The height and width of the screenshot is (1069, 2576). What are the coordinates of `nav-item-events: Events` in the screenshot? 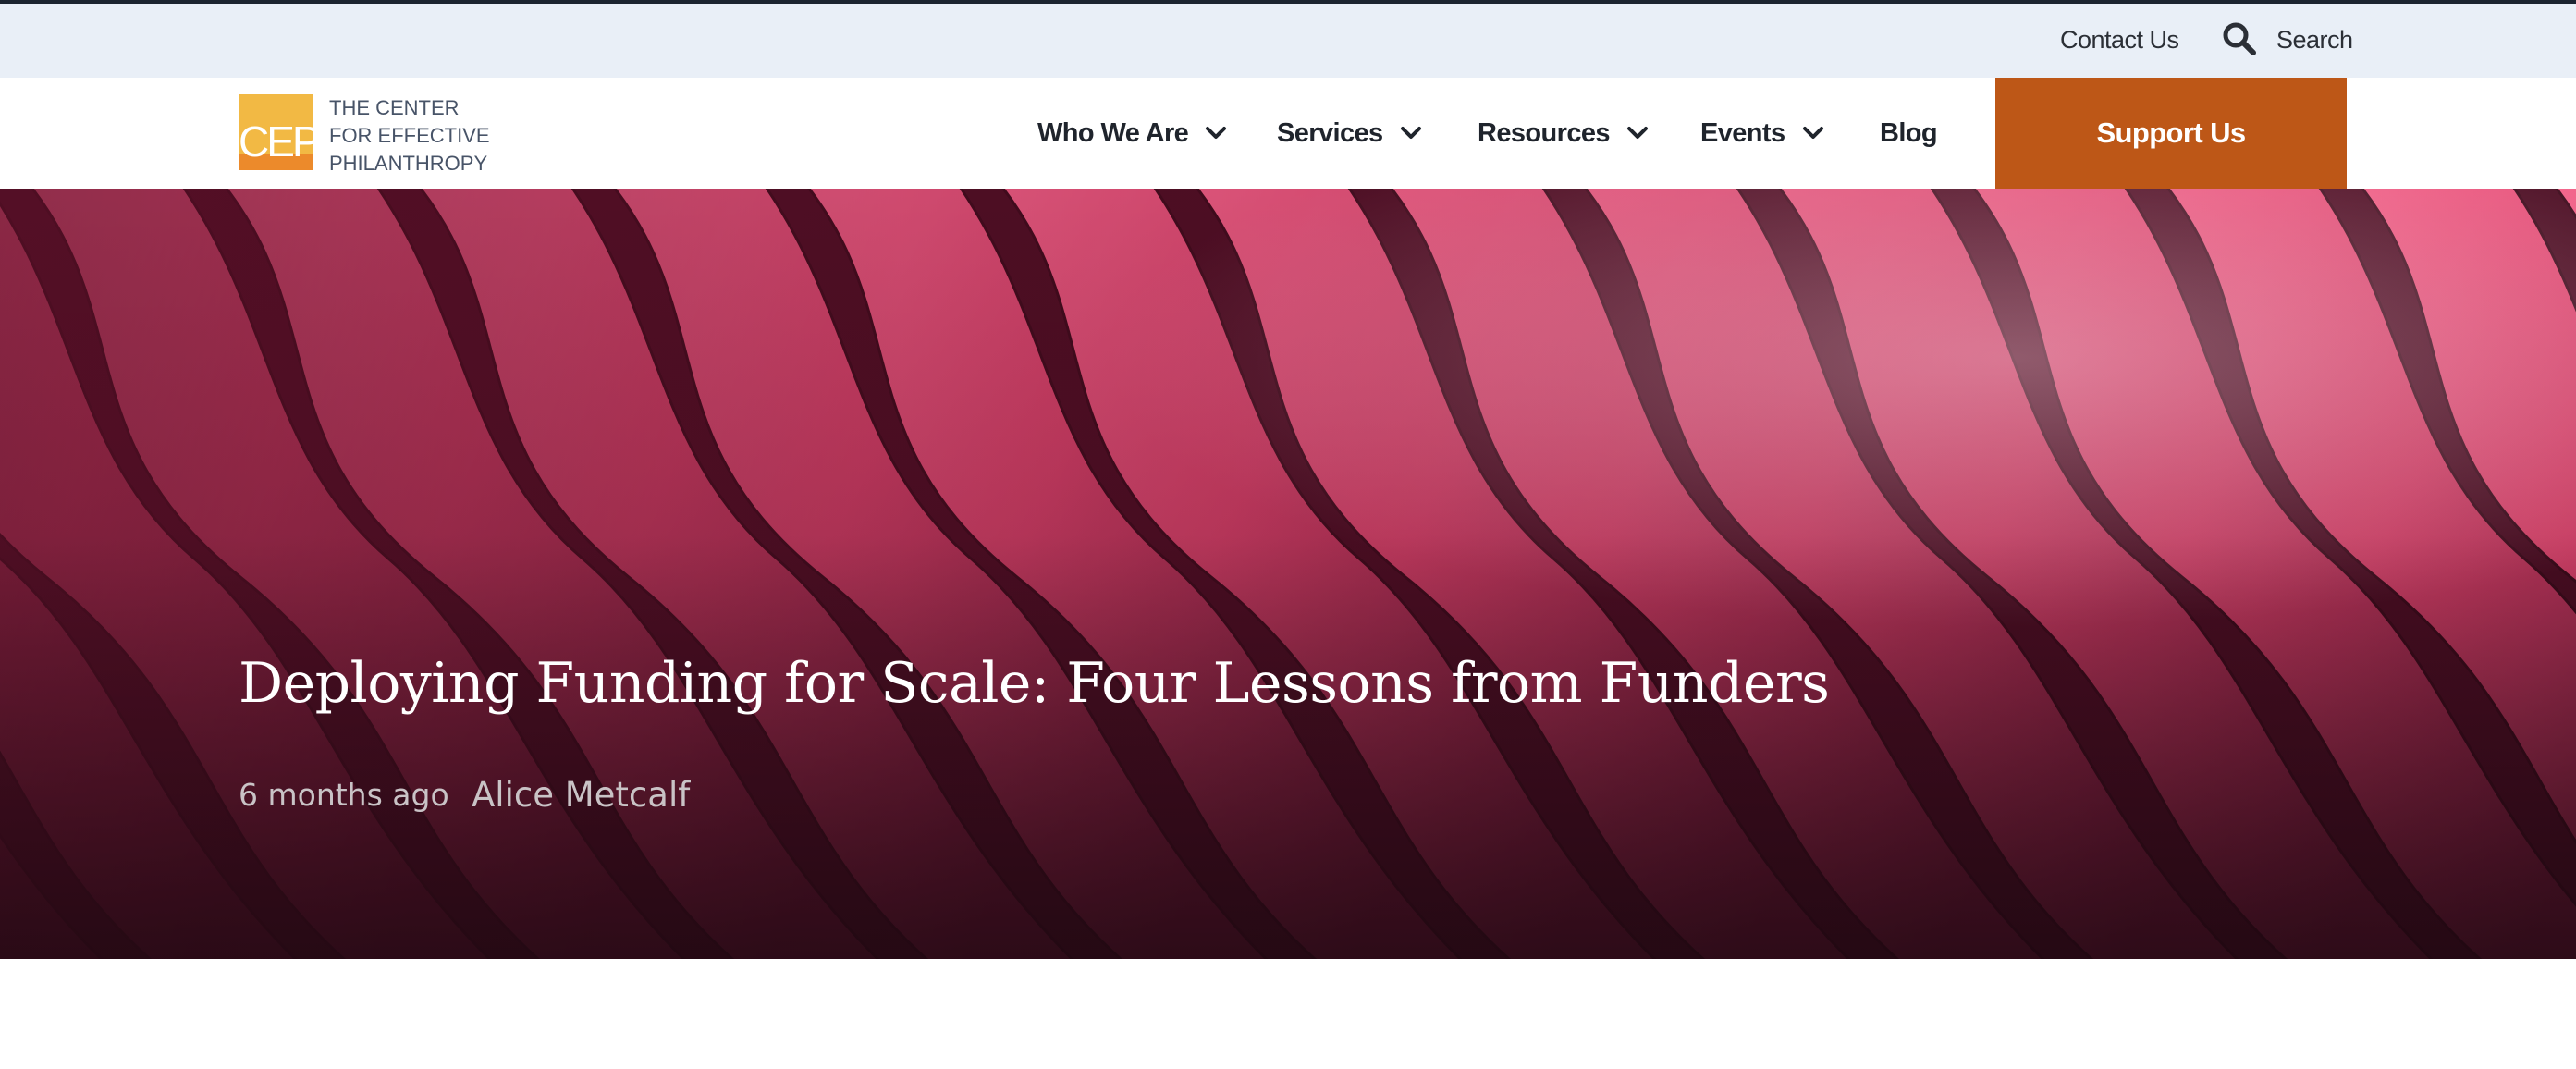 It's located at (1762, 133).